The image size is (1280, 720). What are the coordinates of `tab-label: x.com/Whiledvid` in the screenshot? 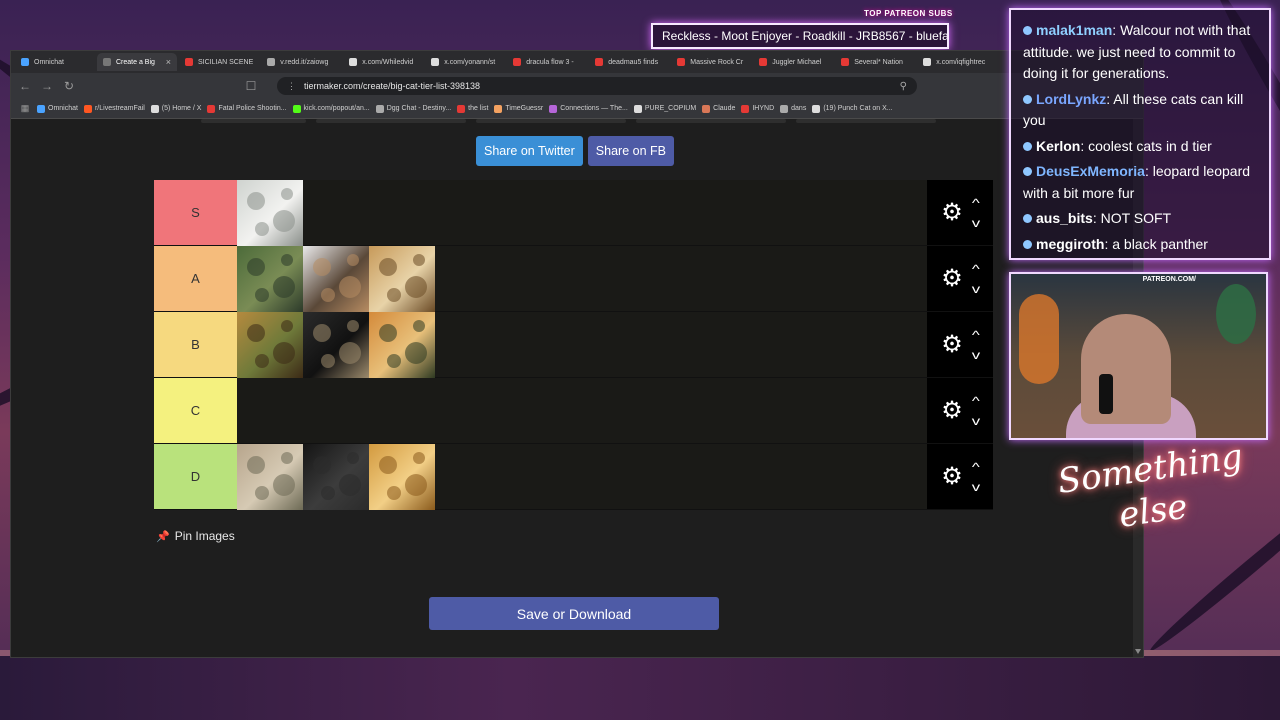 It's located at (388, 62).